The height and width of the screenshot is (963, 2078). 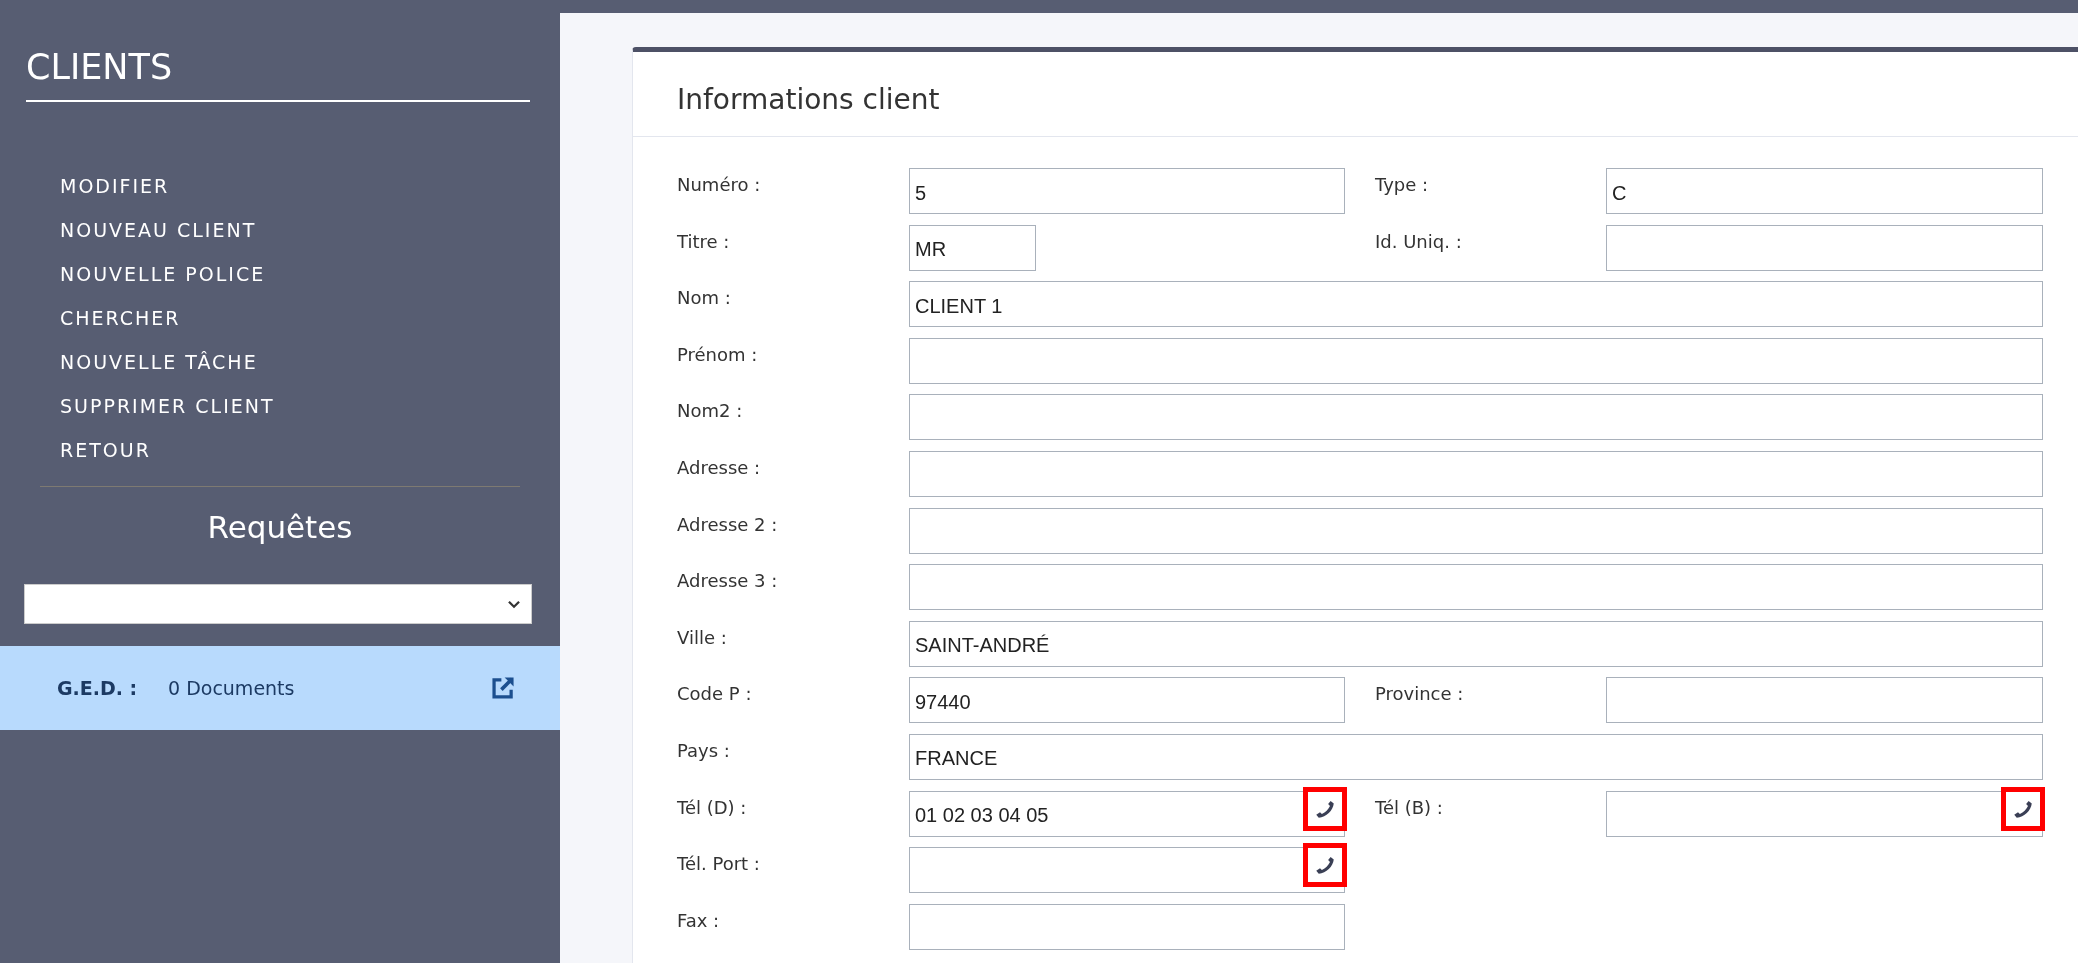 What do you see at coordinates (809, 99) in the screenshot?
I see `card-title: Informations client` at bounding box center [809, 99].